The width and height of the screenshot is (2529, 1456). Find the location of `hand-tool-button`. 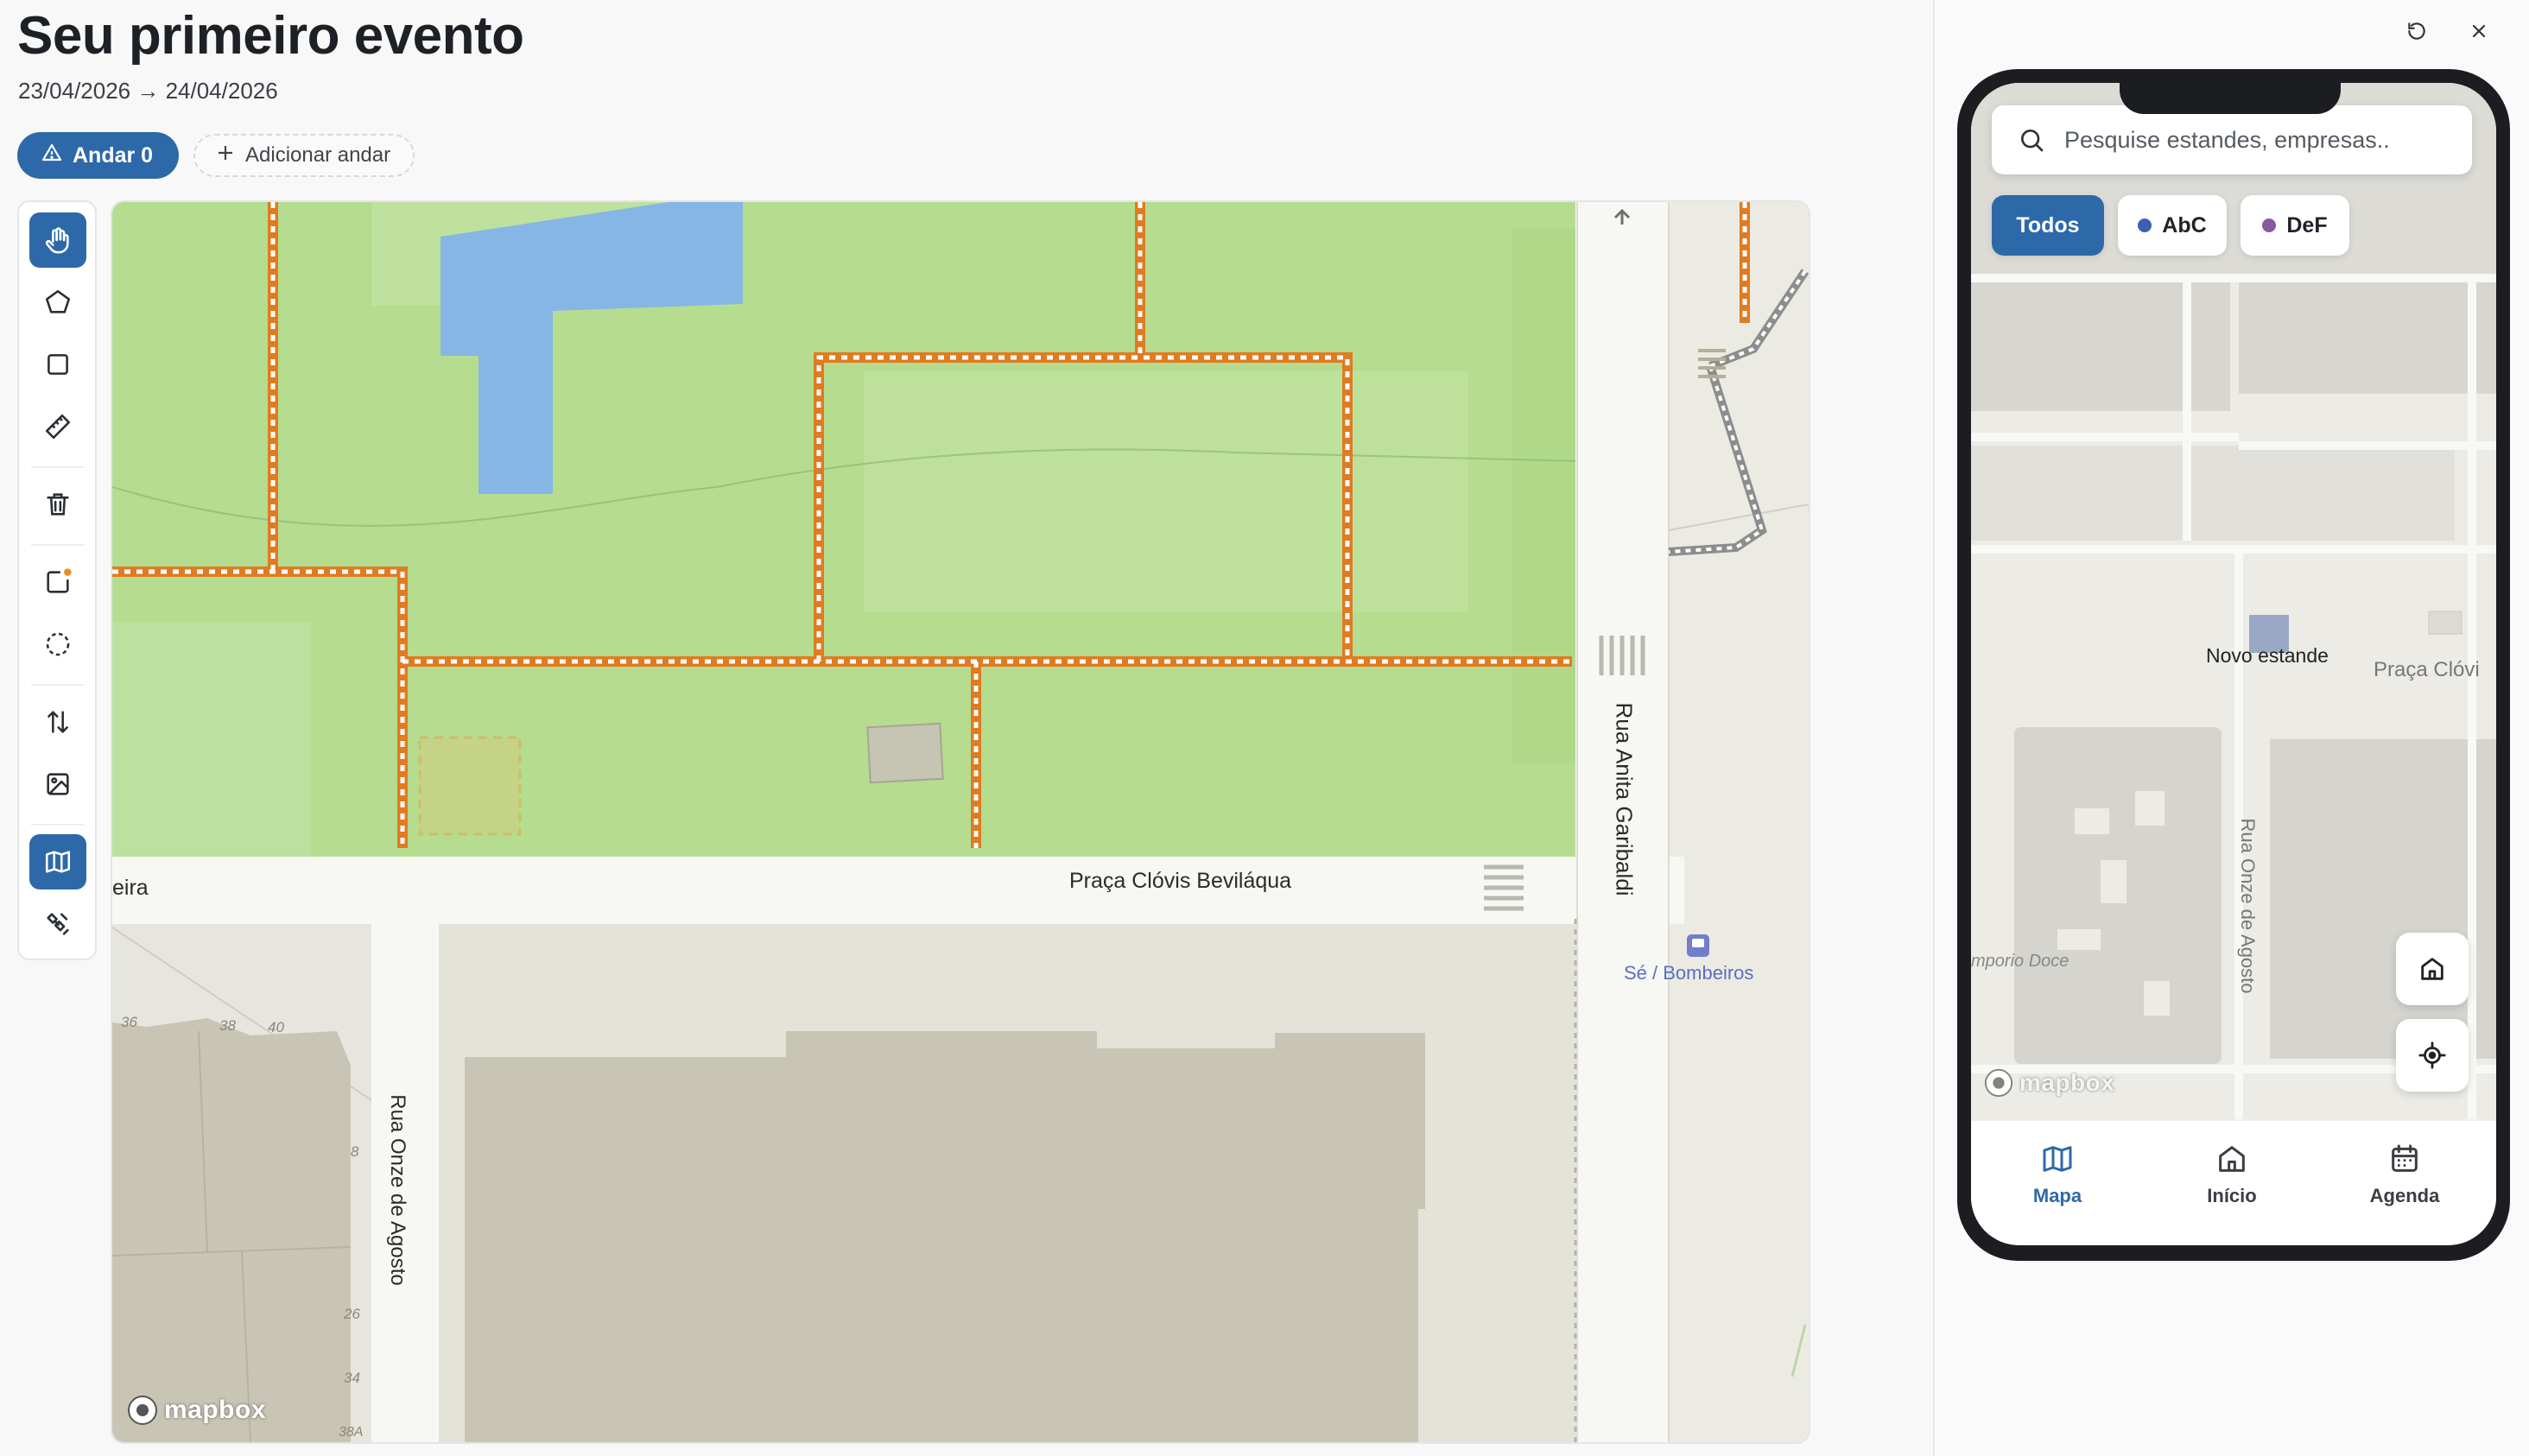

hand-tool-button is located at coordinates (57, 240).